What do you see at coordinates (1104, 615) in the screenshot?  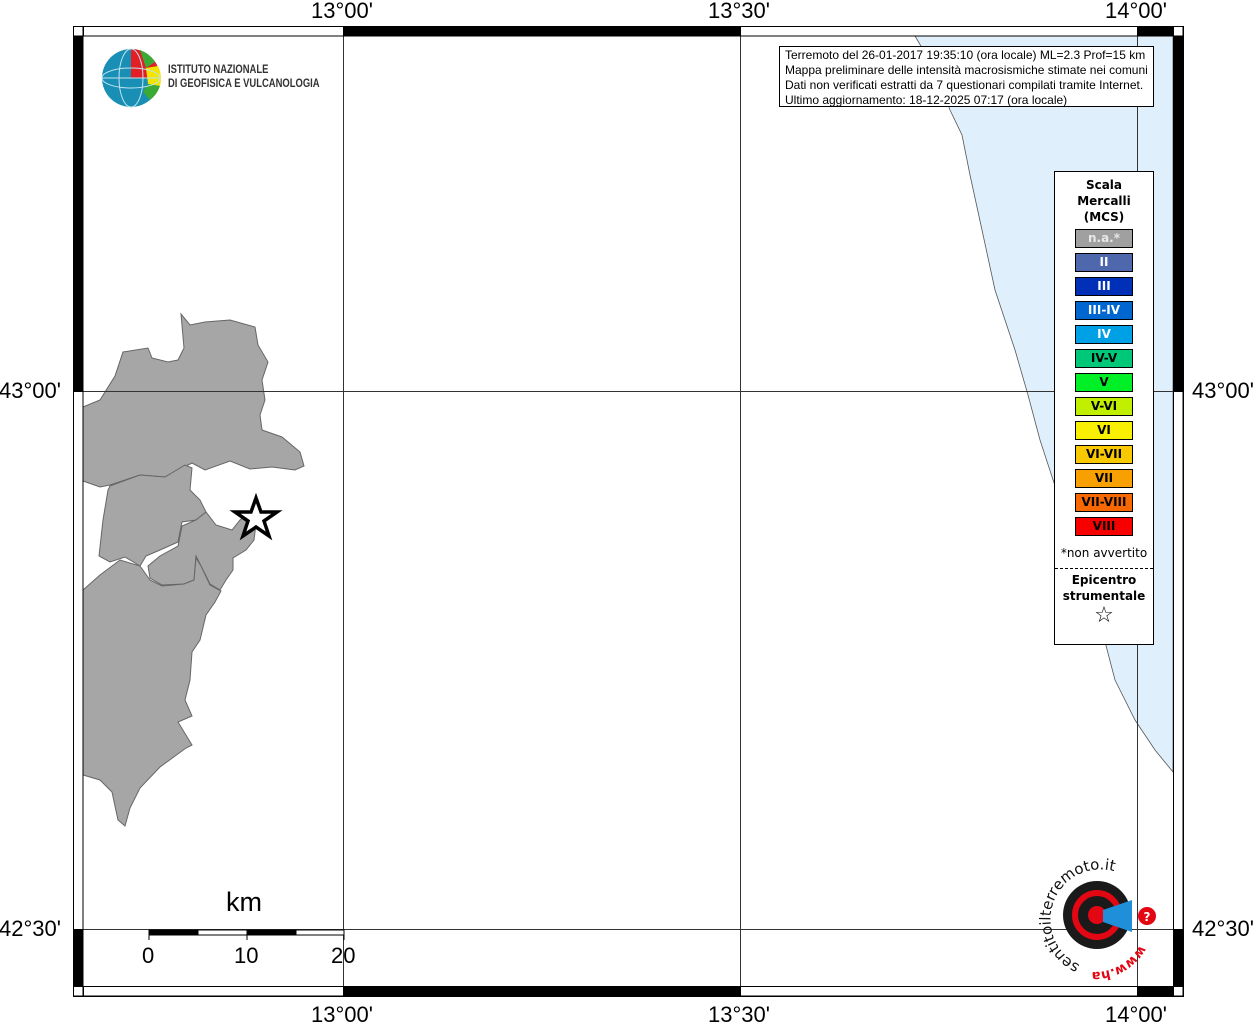 I see `legend-star-icon: ☆` at bounding box center [1104, 615].